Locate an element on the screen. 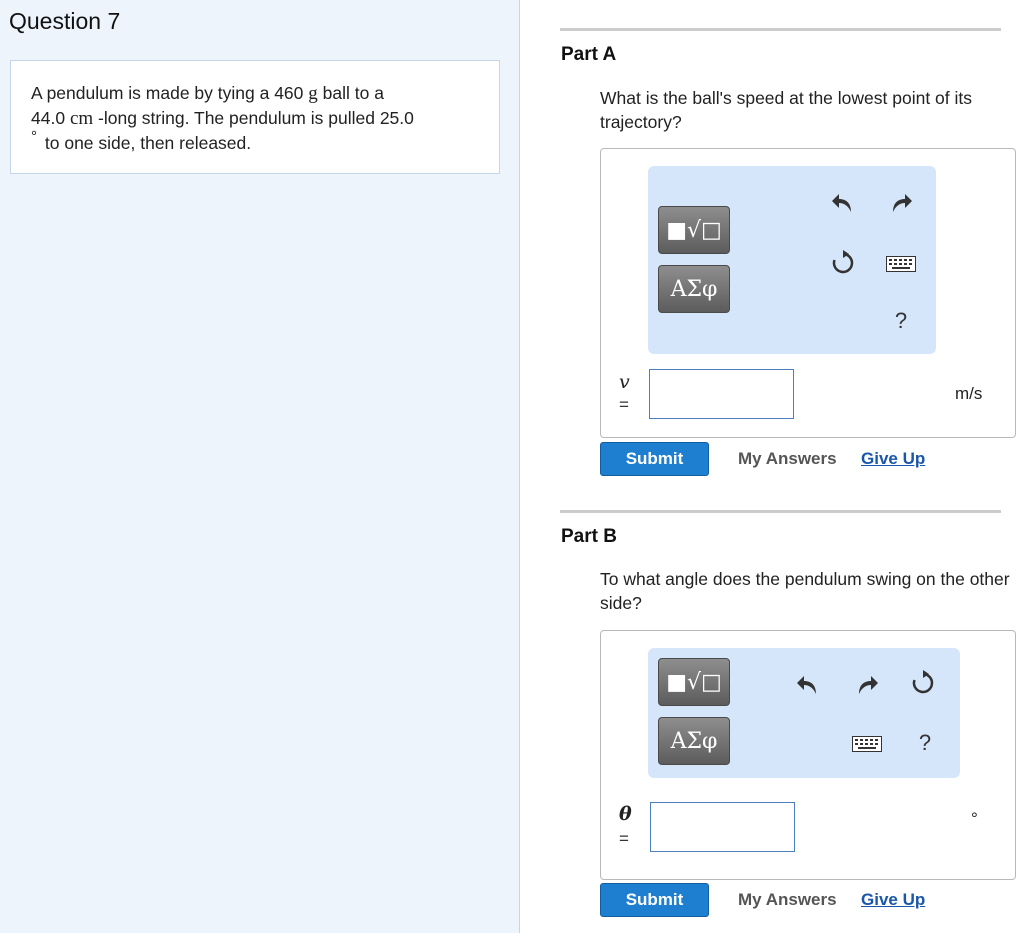 This screenshot has width=1024, height=933. part-b-title: Part B is located at coordinates (589, 536).